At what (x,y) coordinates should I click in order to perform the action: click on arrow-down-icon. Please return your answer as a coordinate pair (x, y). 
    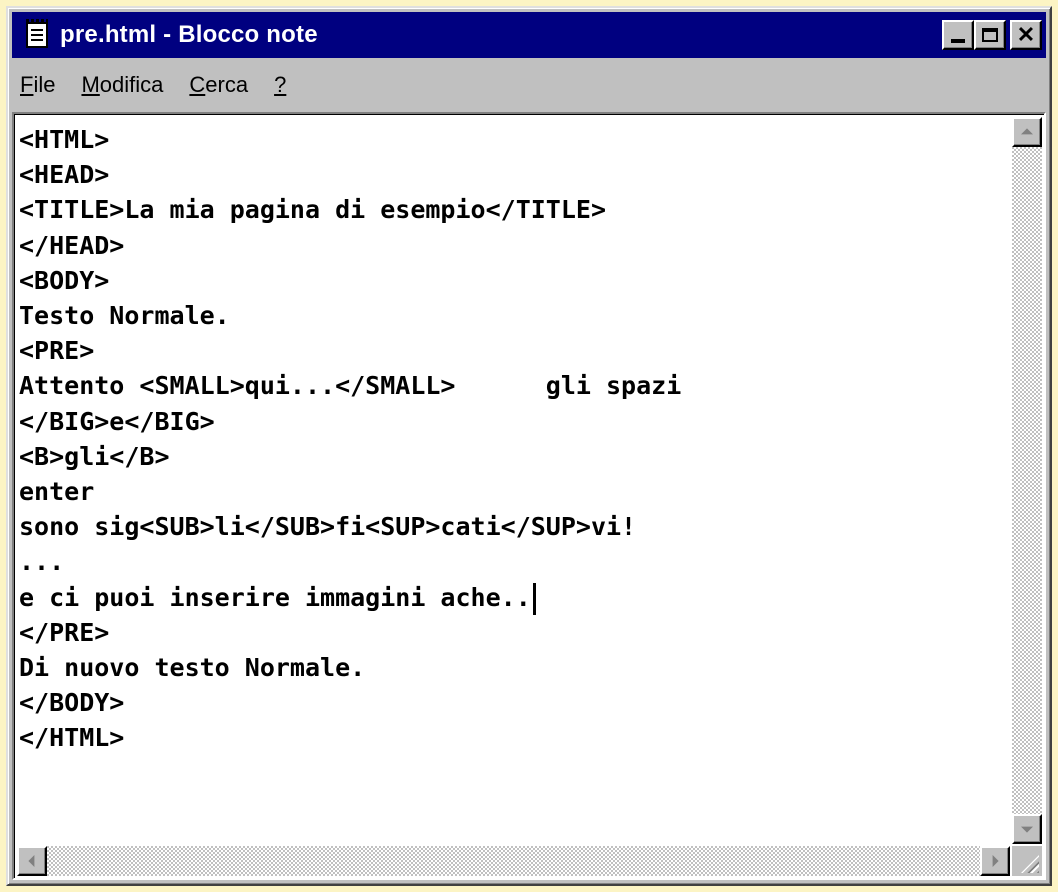
    Looking at the image, I should click on (1027, 829).